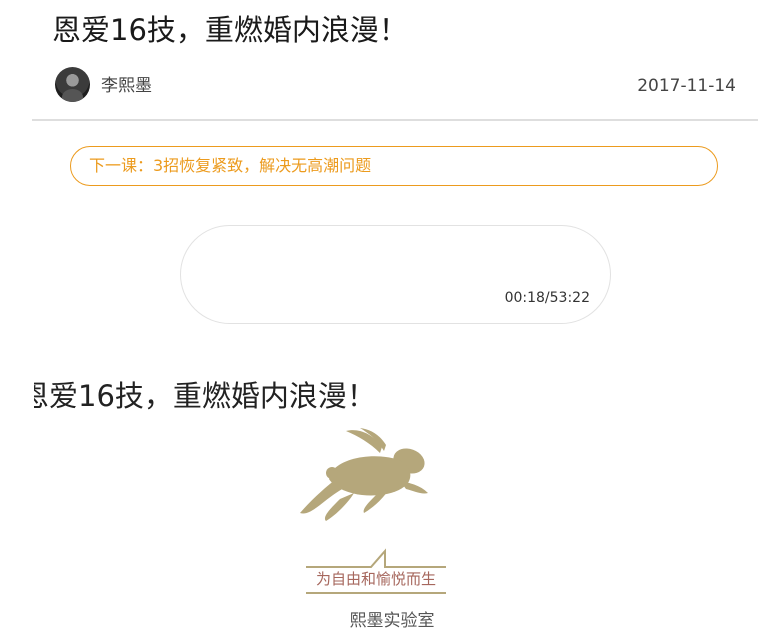 Image resolution: width=784 pixels, height=636 pixels. What do you see at coordinates (126, 86) in the screenshot?
I see `author-name: 李熙墨` at bounding box center [126, 86].